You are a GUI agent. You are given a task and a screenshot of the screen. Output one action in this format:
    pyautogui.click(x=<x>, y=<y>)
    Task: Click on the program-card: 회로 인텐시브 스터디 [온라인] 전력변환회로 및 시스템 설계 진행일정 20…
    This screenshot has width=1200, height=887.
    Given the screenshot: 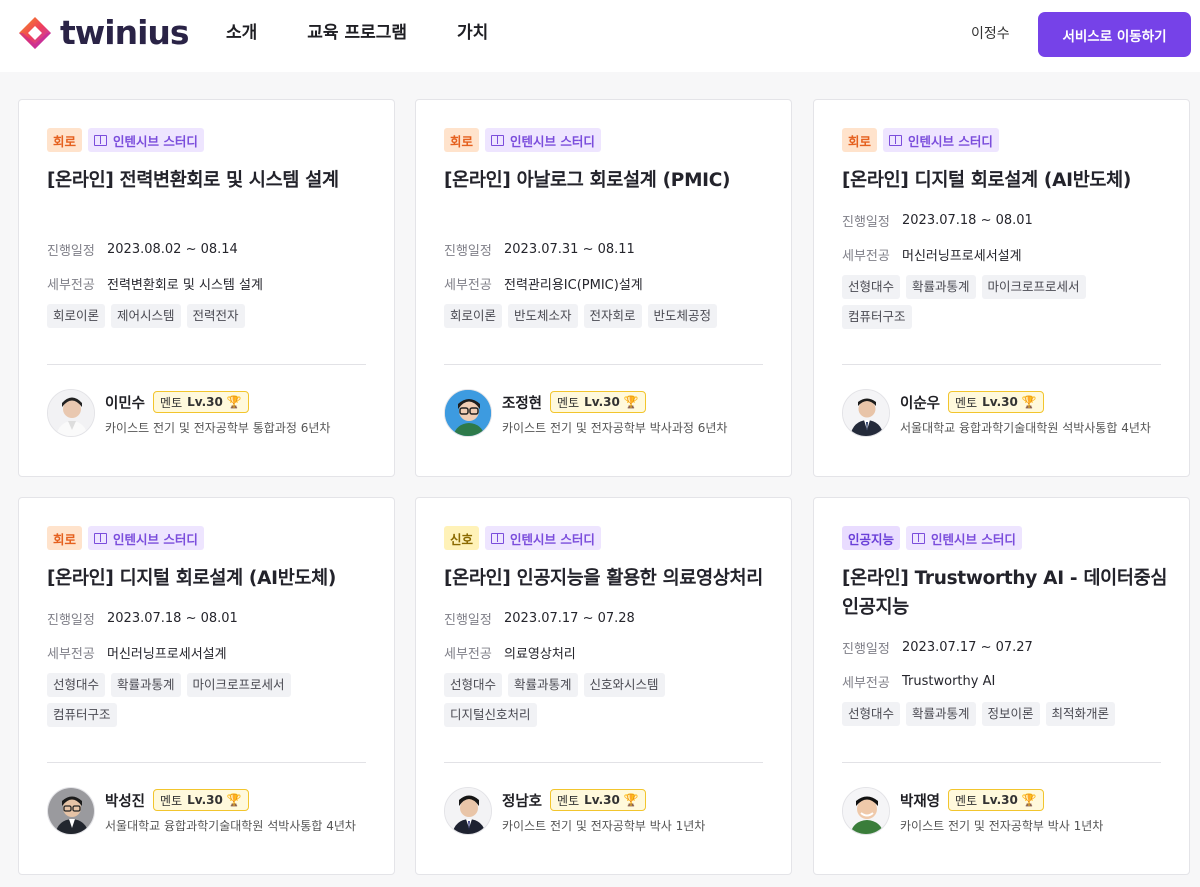 What is the action you would take?
    pyautogui.click(x=206, y=288)
    